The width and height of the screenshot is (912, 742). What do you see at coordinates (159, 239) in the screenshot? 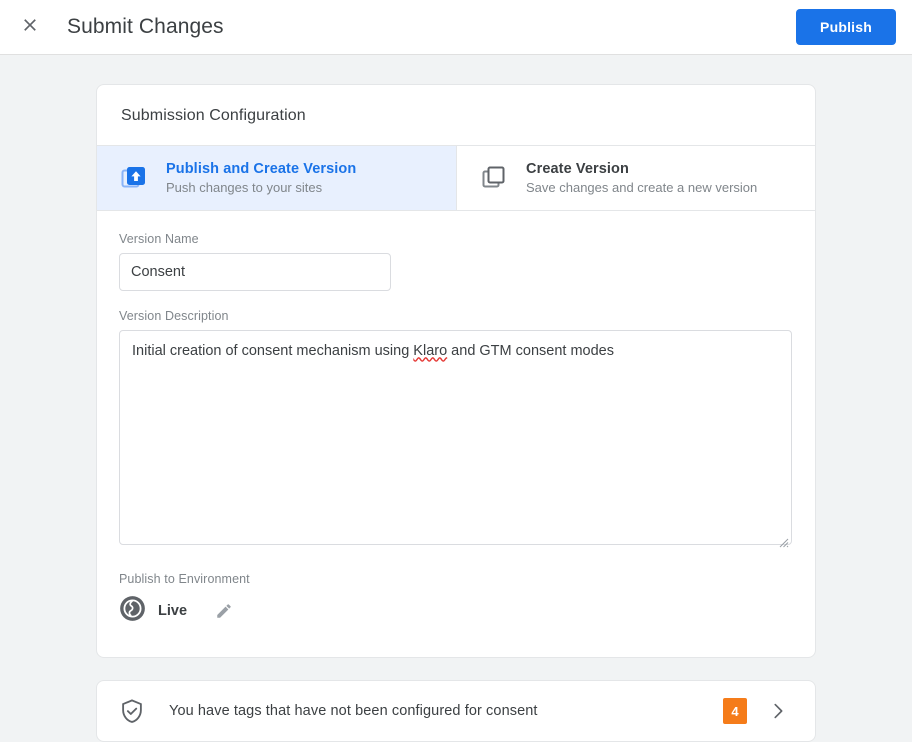
I see `version-name-label: Version Name` at bounding box center [159, 239].